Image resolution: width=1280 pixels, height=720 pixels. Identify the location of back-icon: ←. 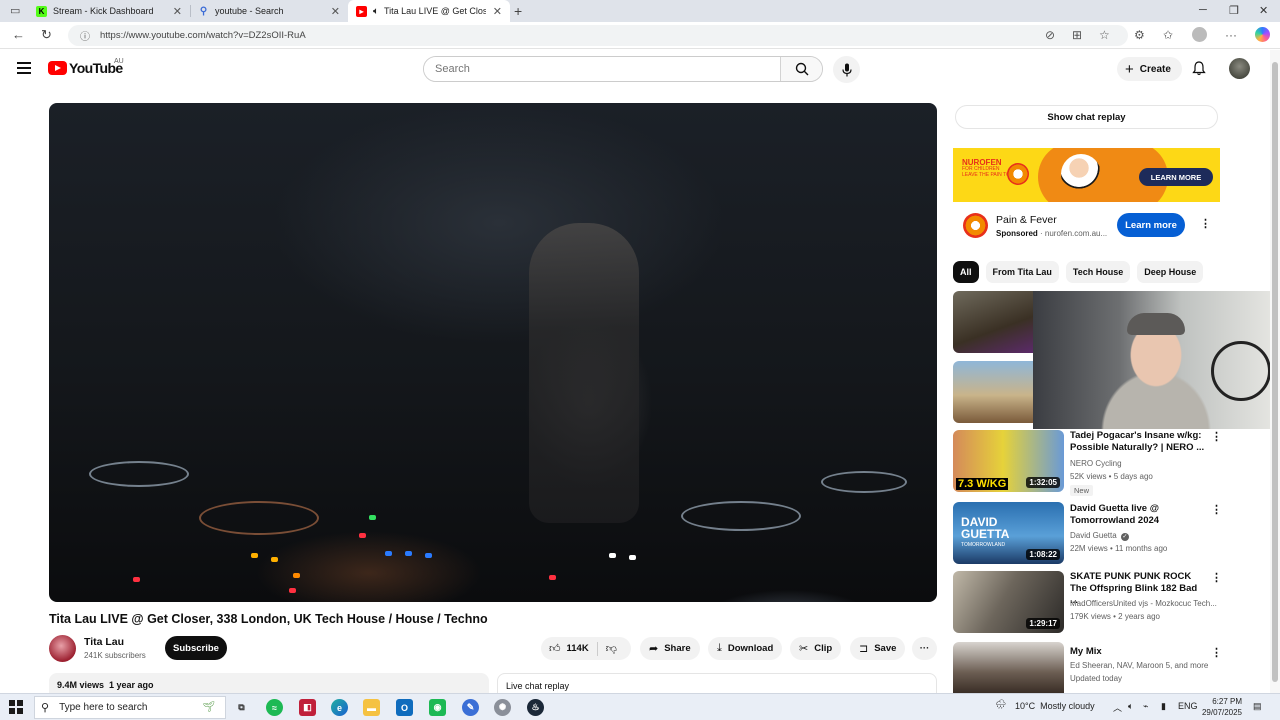
(18, 34).